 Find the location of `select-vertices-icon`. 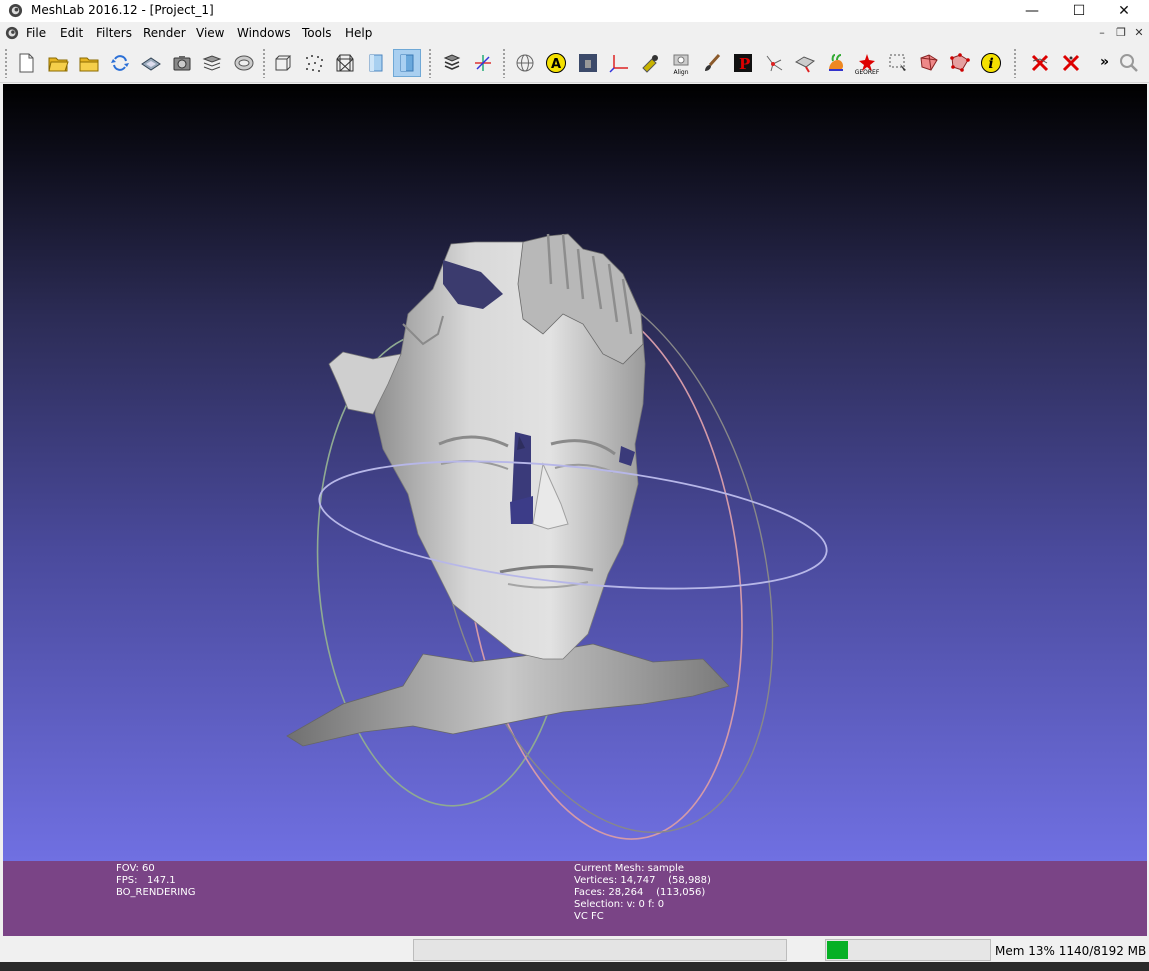

select-vertices-icon is located at coordinates (960, 62).